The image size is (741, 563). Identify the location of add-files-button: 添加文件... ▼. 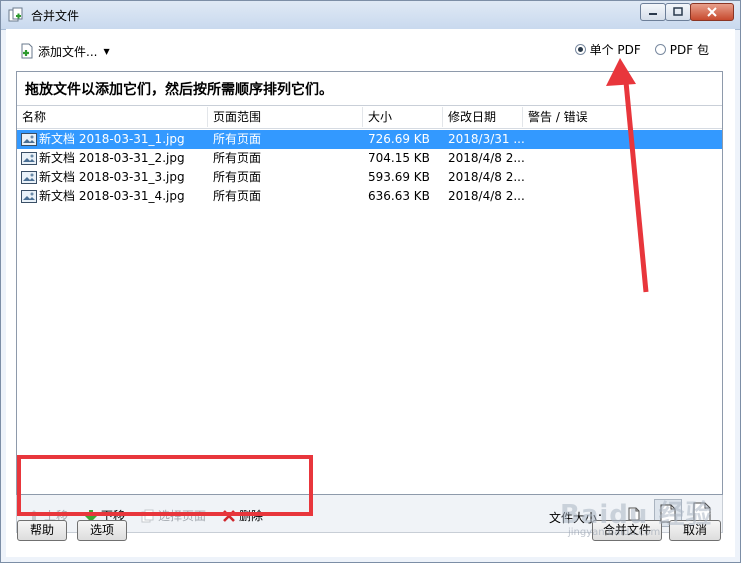
(64, 51).